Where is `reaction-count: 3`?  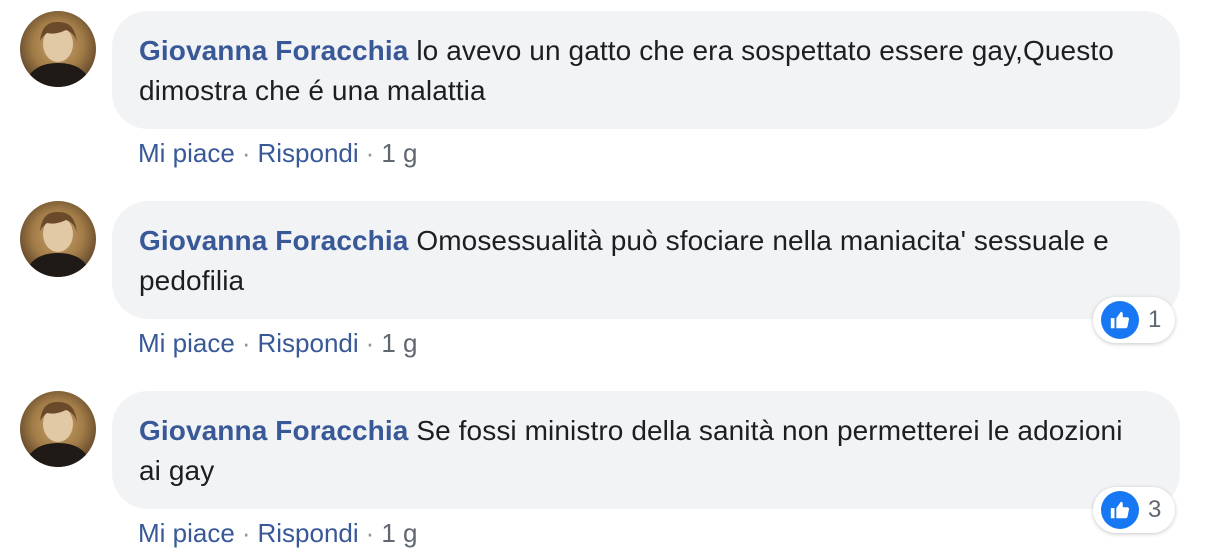 reaction-count: 3 is located at coordinates (1155, 509).